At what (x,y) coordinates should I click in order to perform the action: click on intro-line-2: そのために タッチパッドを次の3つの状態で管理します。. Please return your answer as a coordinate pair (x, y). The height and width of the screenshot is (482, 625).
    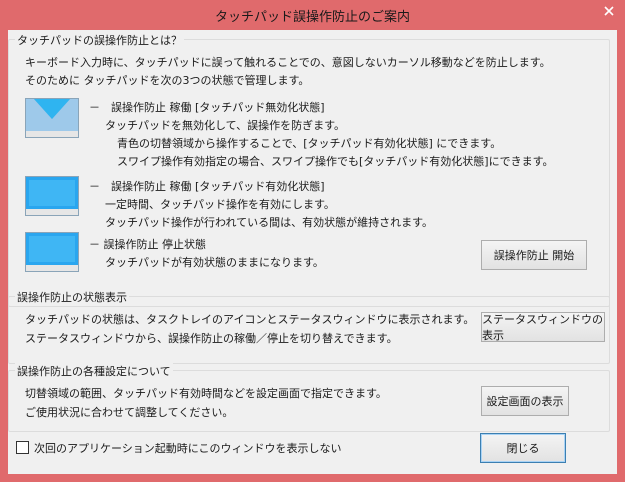
    Looking at the image, I should click on (167, 80).